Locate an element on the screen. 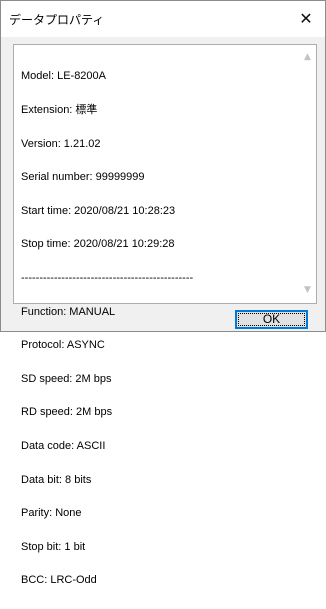  scroll-down-icon: ▼ is located at coordinates (307, 290).